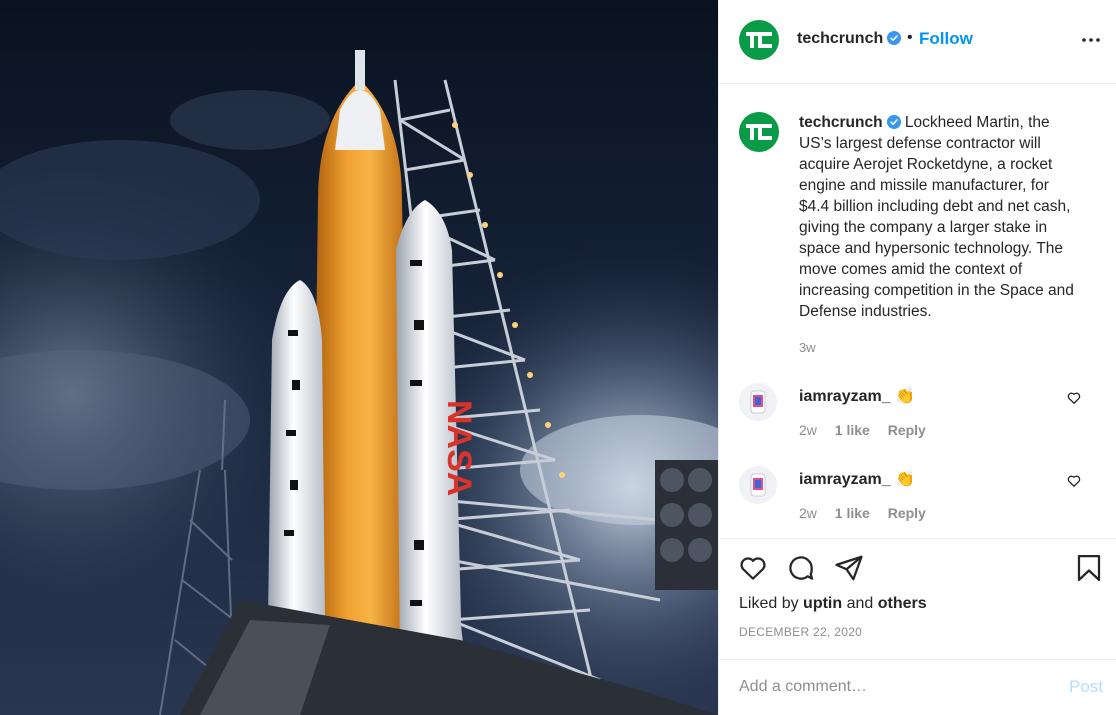  What do you see at coordinates (807, 347) in the screenshot?
I see `caption-age: 3w` at bounding box center [807, 347].